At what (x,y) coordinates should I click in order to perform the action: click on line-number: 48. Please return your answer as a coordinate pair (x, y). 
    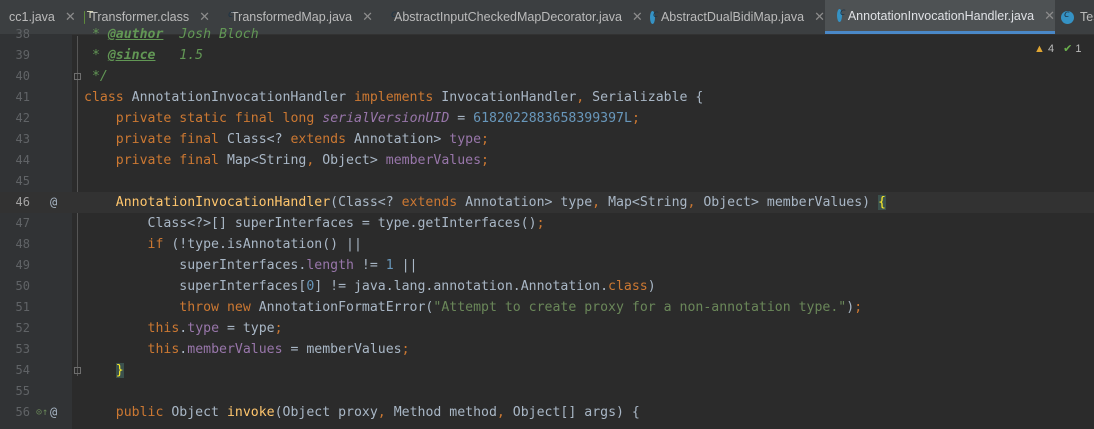
    Looking at the image, I should click on (15, 244).